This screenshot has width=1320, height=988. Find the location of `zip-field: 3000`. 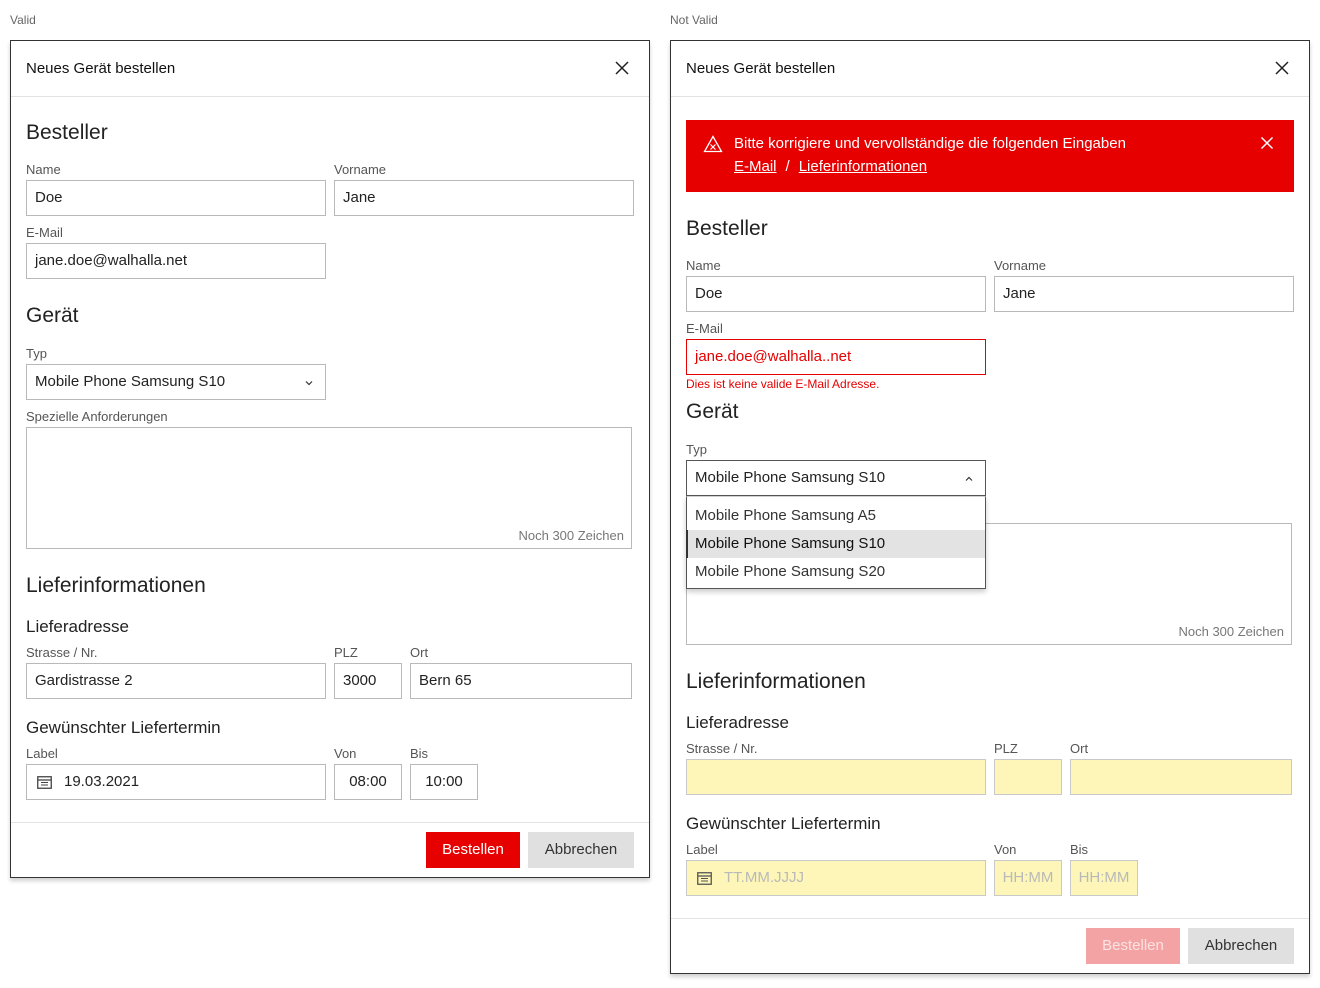

zip-field: 3000 is located at coordinates (368, 681).